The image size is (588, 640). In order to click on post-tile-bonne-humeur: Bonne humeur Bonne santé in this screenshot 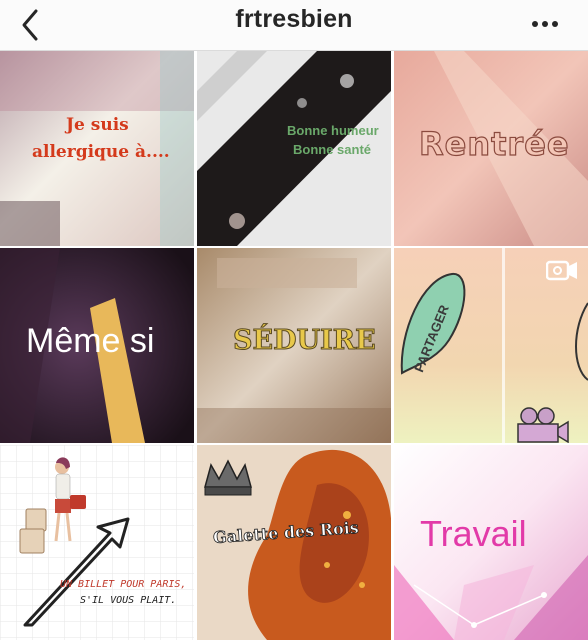, I will do `click(294, 148)`.